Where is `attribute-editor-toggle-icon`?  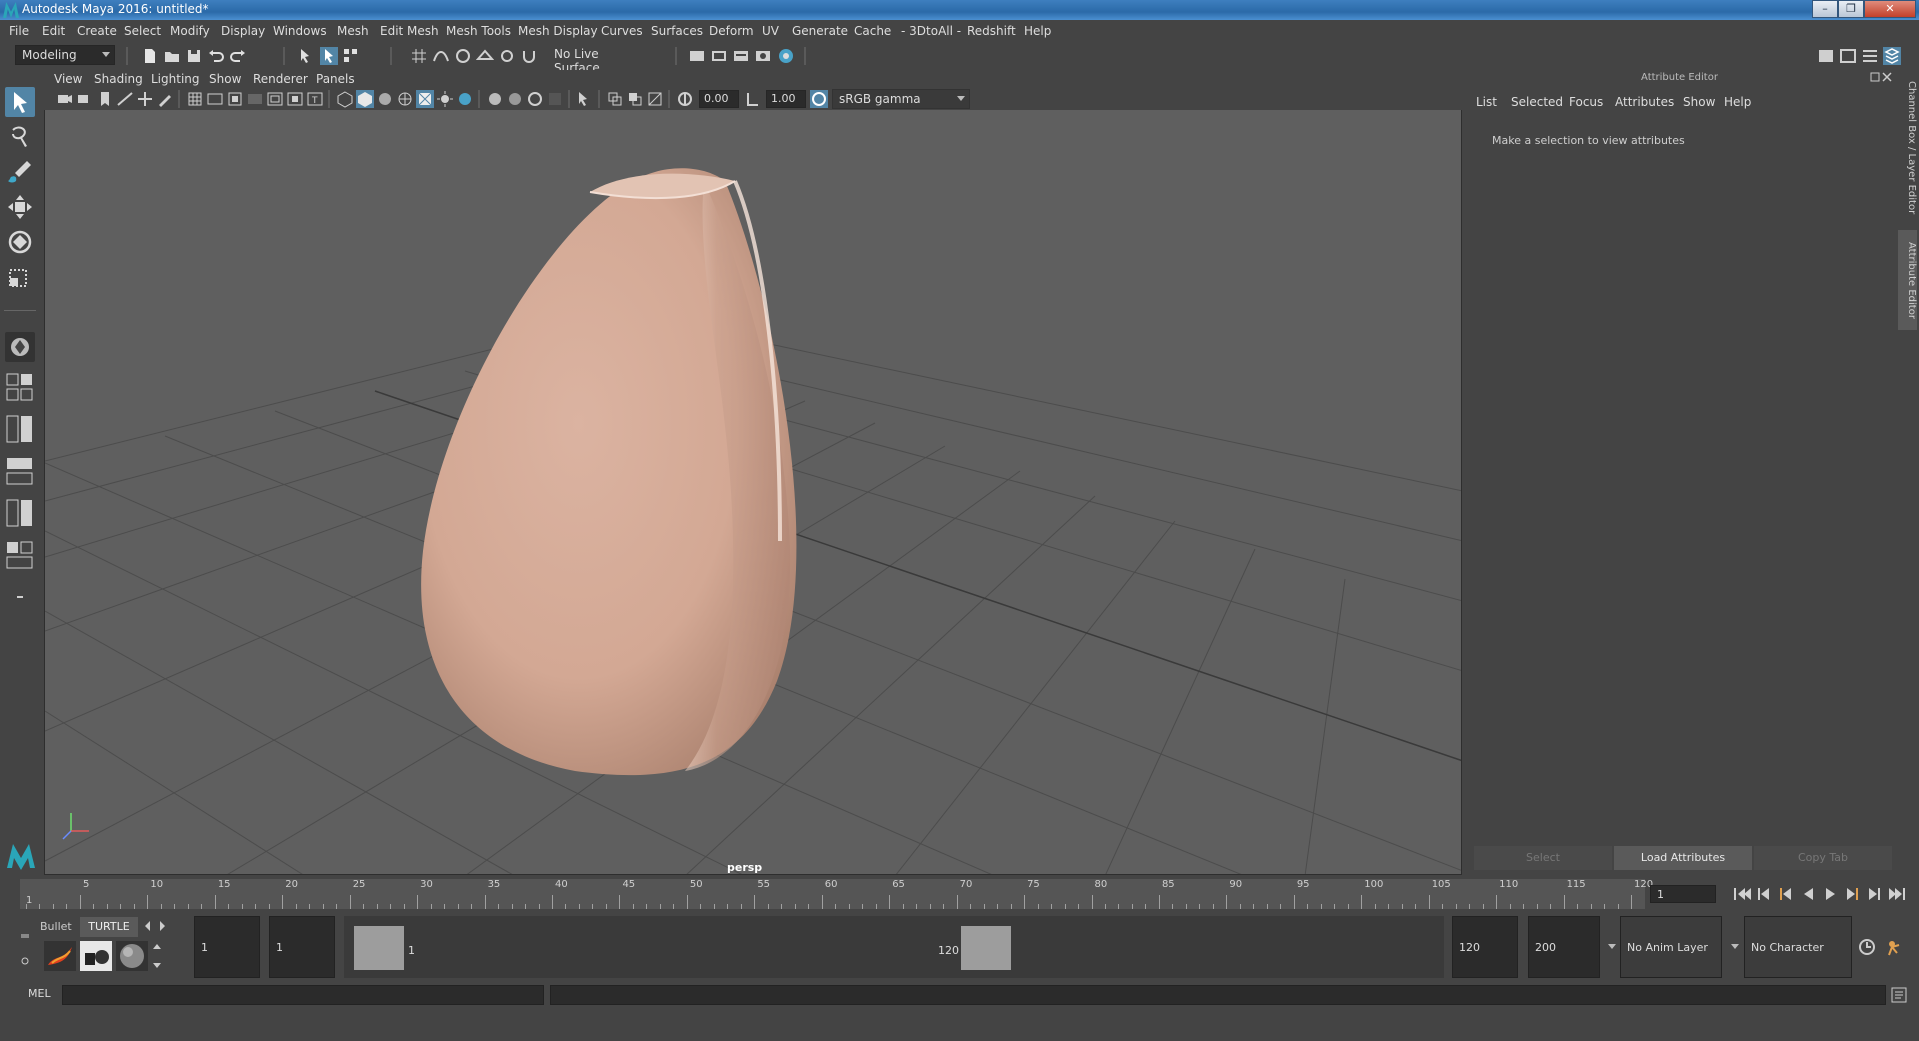
attribute-editor-toggle-icon is located at coordinates (1870, 56).